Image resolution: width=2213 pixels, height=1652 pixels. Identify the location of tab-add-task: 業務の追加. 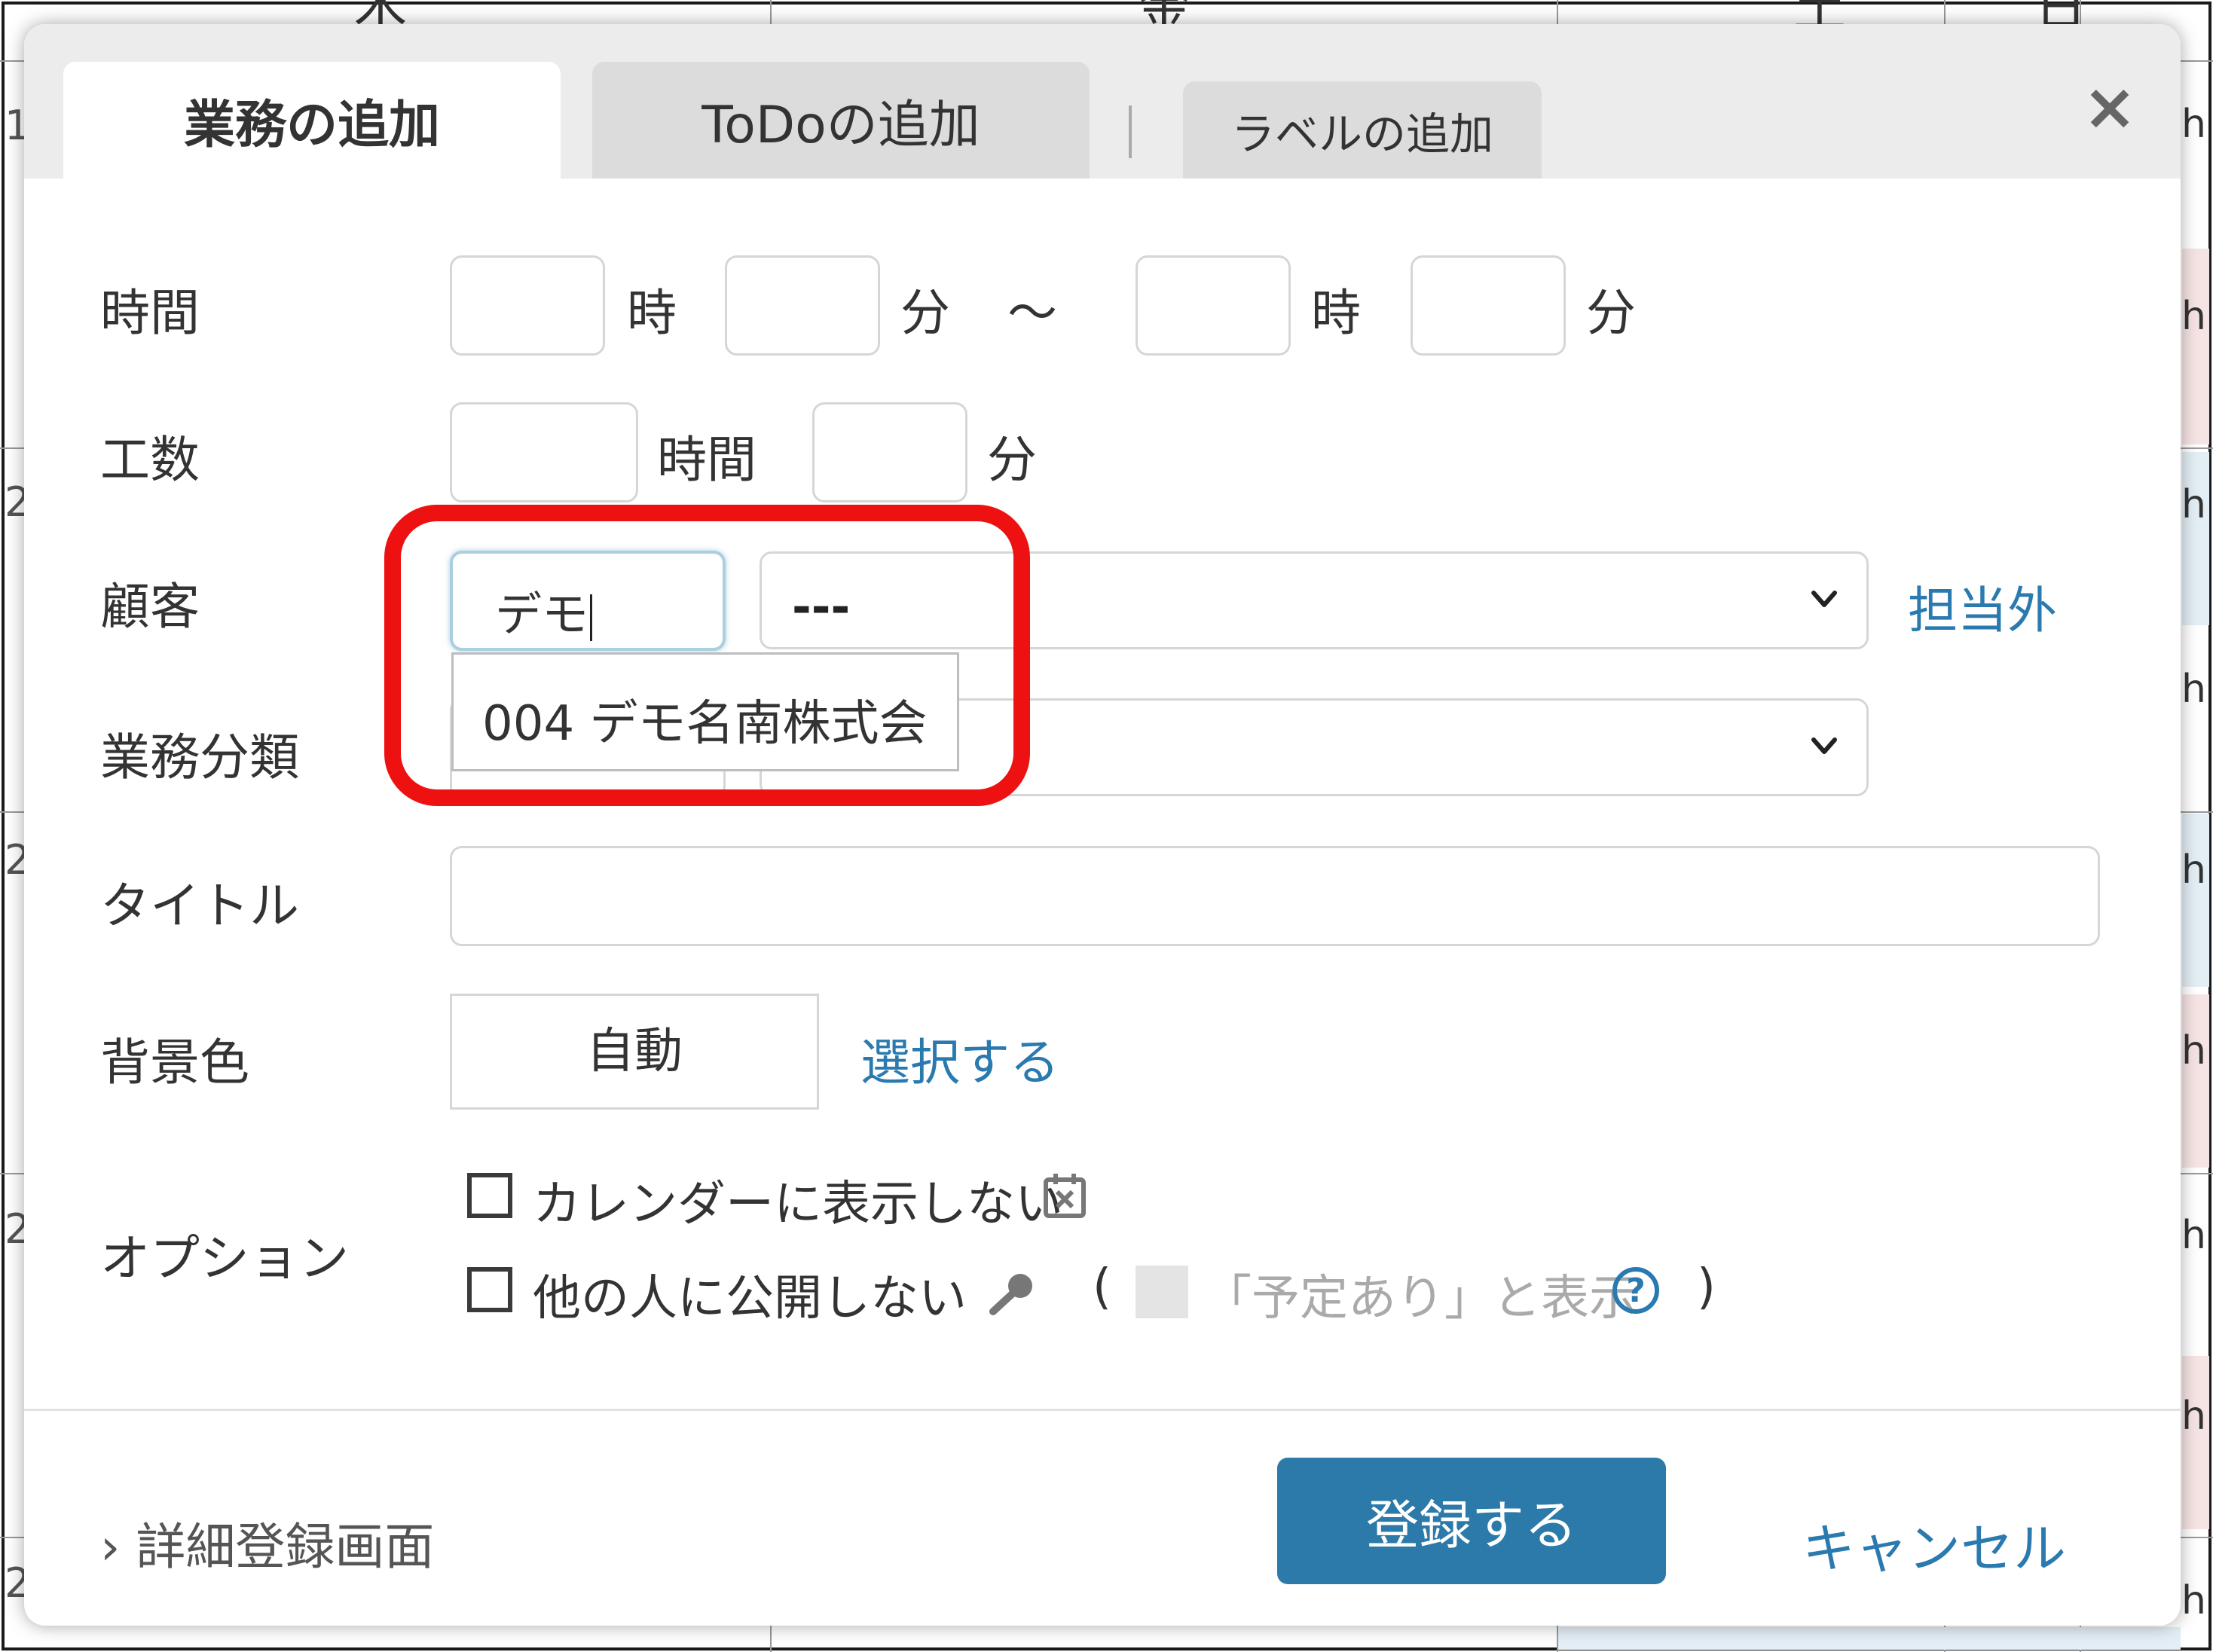
(312, 121).